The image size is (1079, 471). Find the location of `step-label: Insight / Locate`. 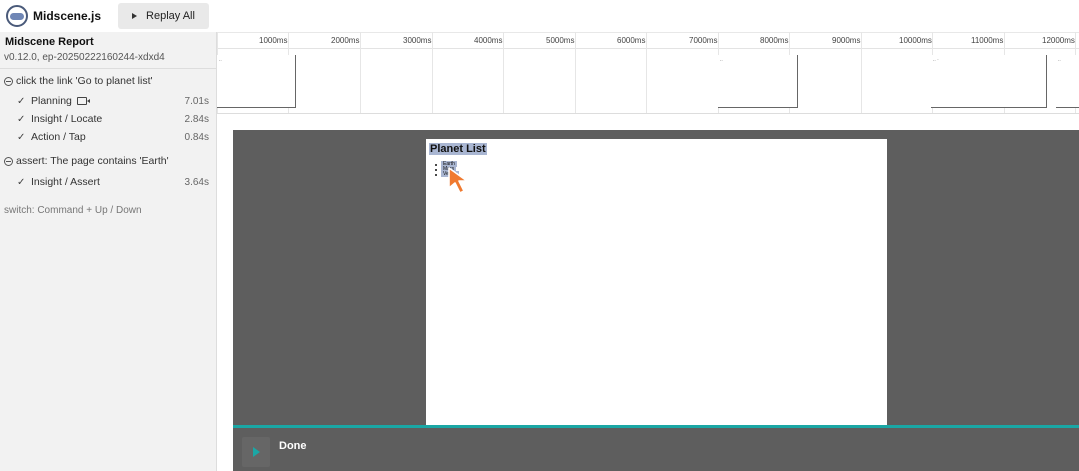

step-label: Insight / Locate is located at coordinates (67, 119).